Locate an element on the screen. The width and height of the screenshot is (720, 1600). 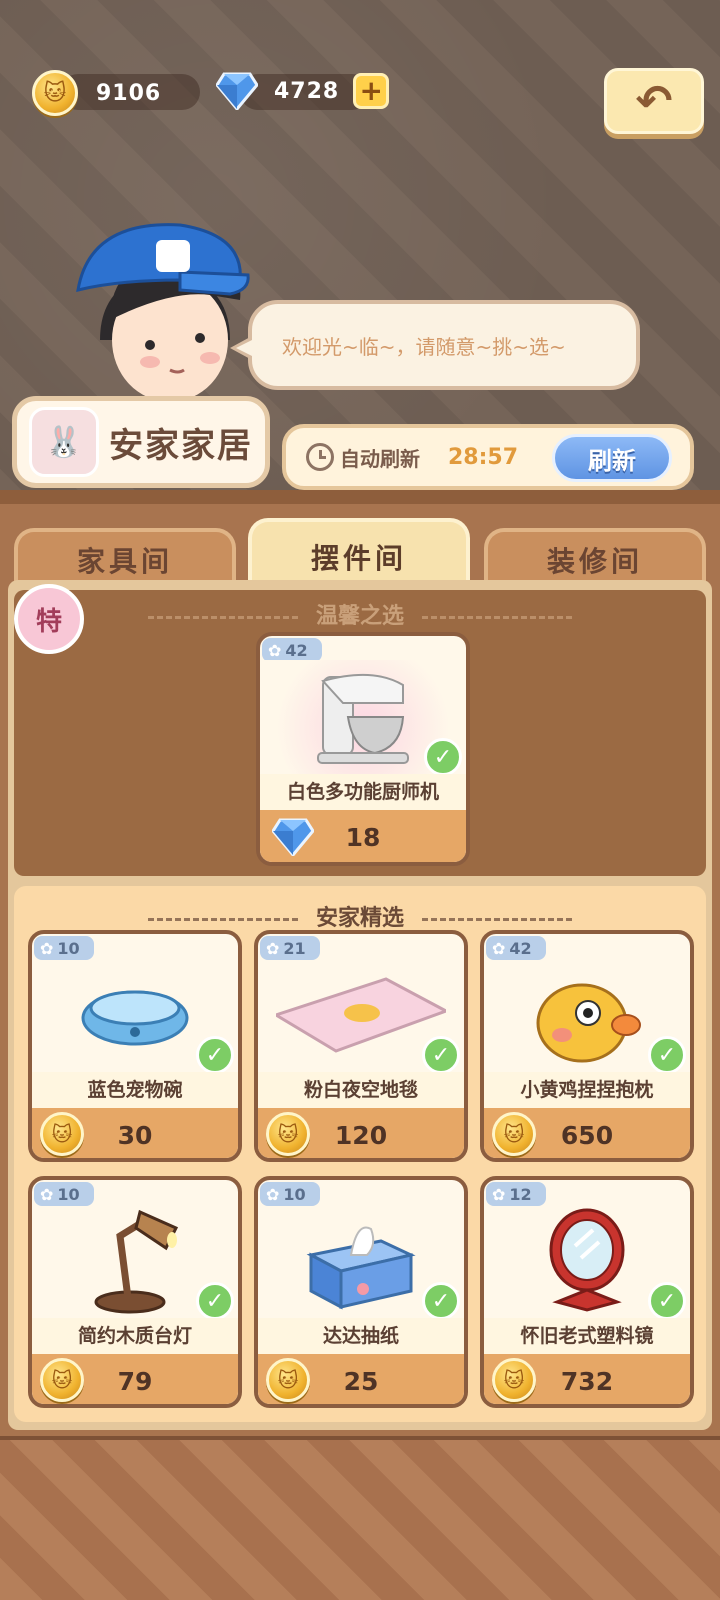
selection-section-title: 安家精选 is located at coordinates (360, 916).